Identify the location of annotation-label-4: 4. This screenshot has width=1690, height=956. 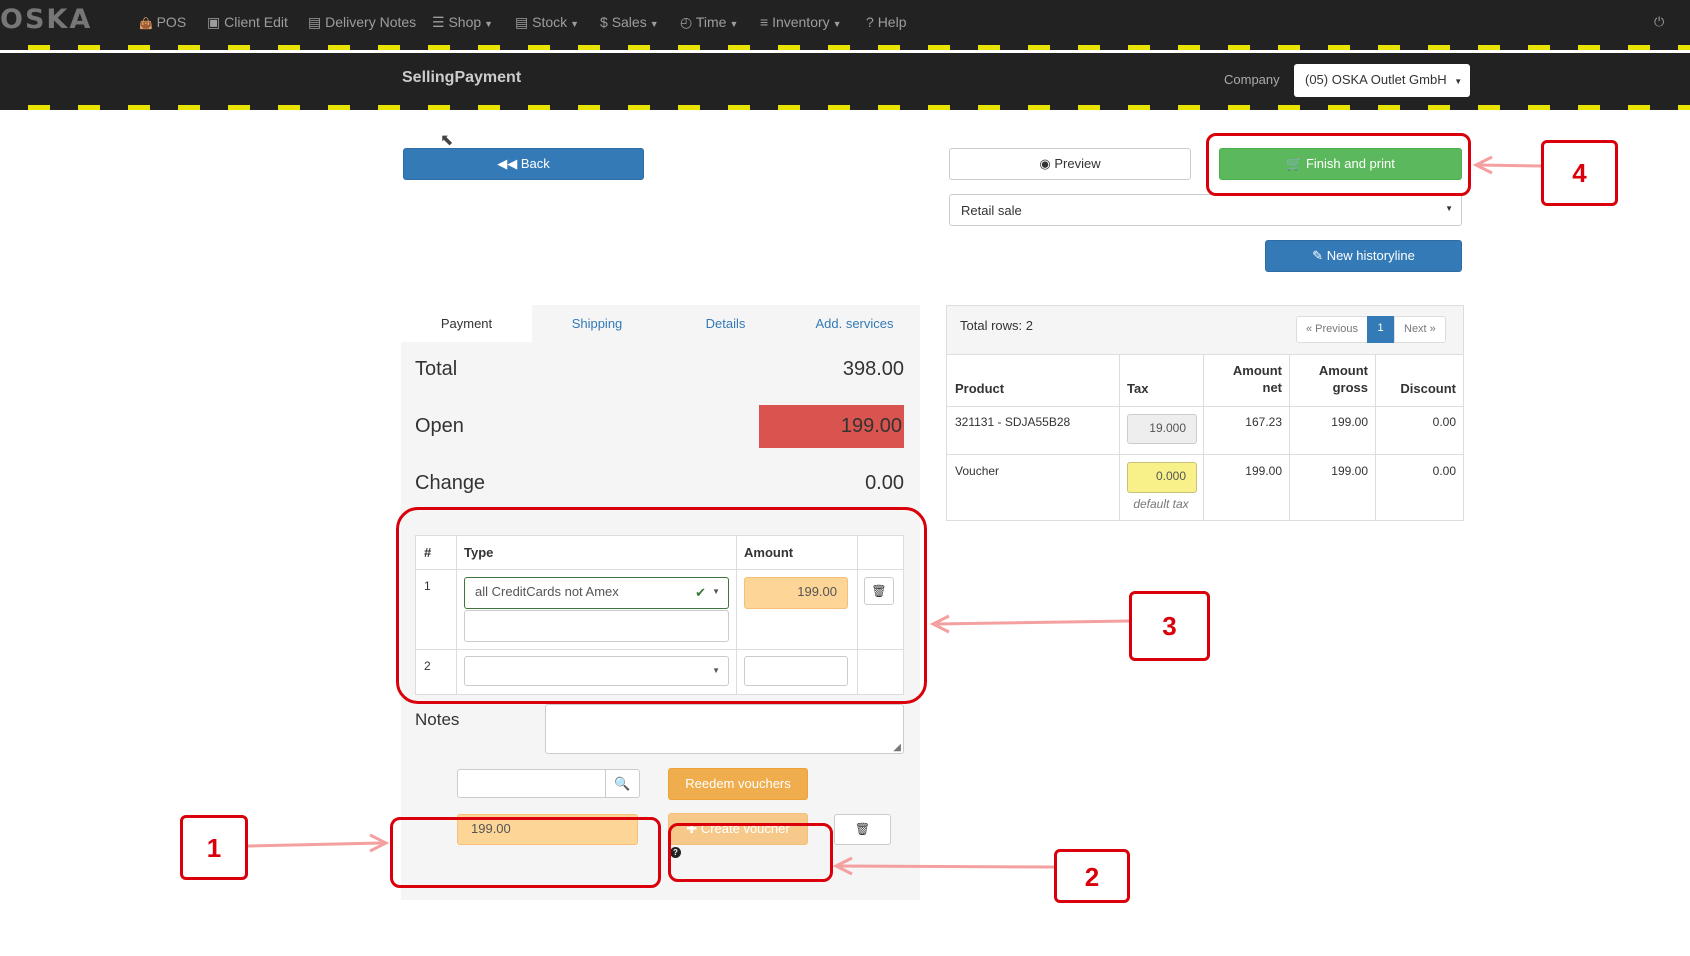
(1579, 173).